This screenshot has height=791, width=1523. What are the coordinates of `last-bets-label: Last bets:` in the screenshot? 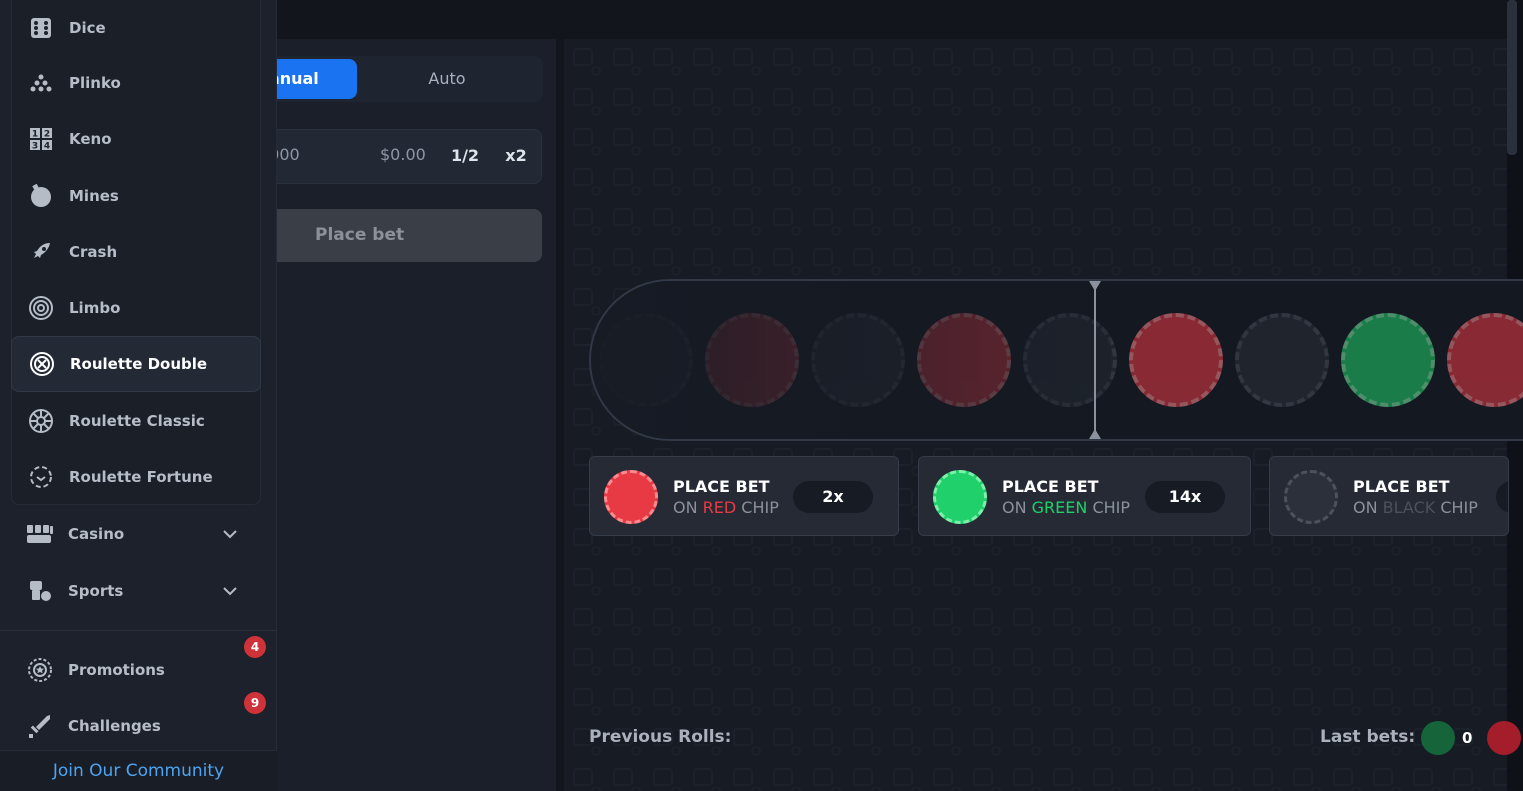 It's located at (1368, 737).